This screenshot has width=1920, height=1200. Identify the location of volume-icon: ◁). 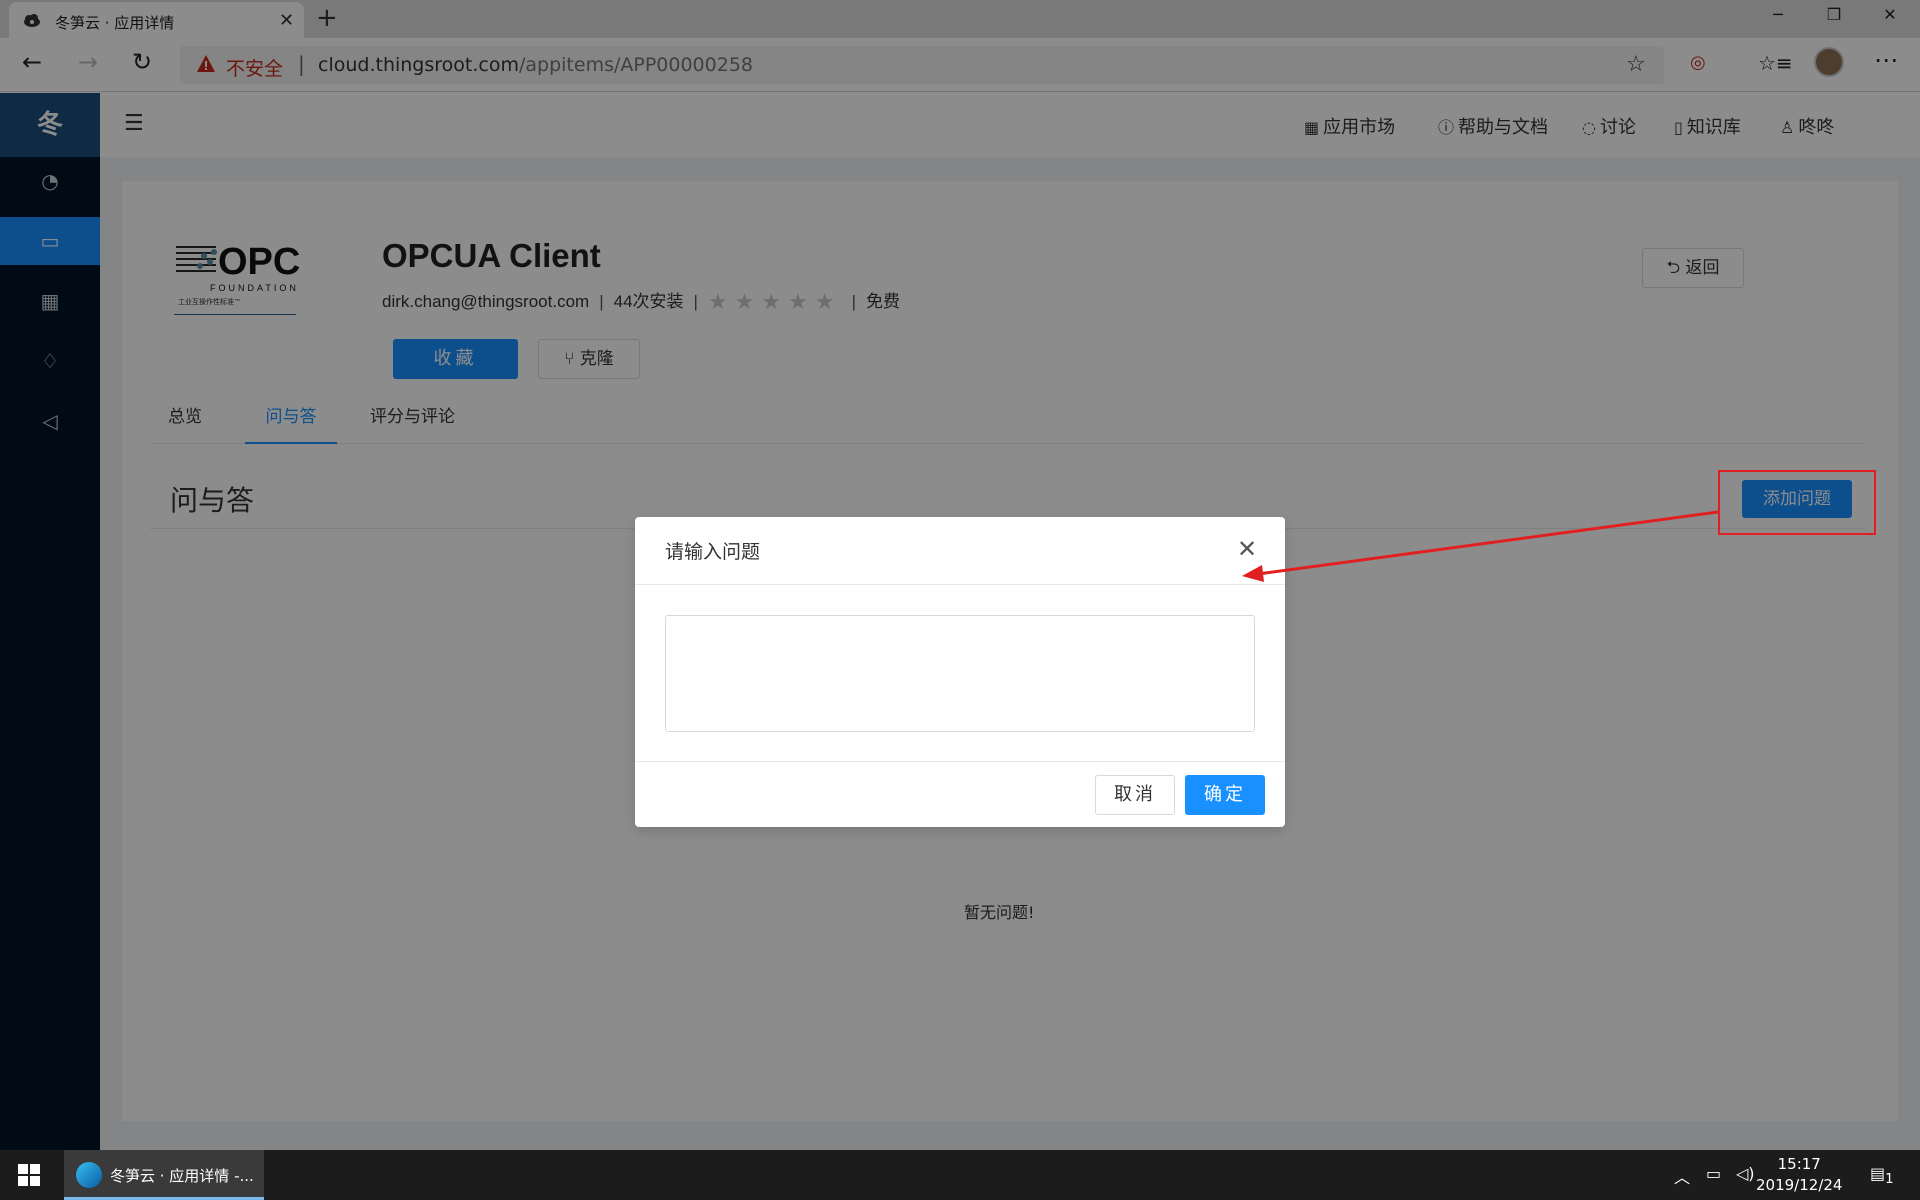
(1745, 1173).